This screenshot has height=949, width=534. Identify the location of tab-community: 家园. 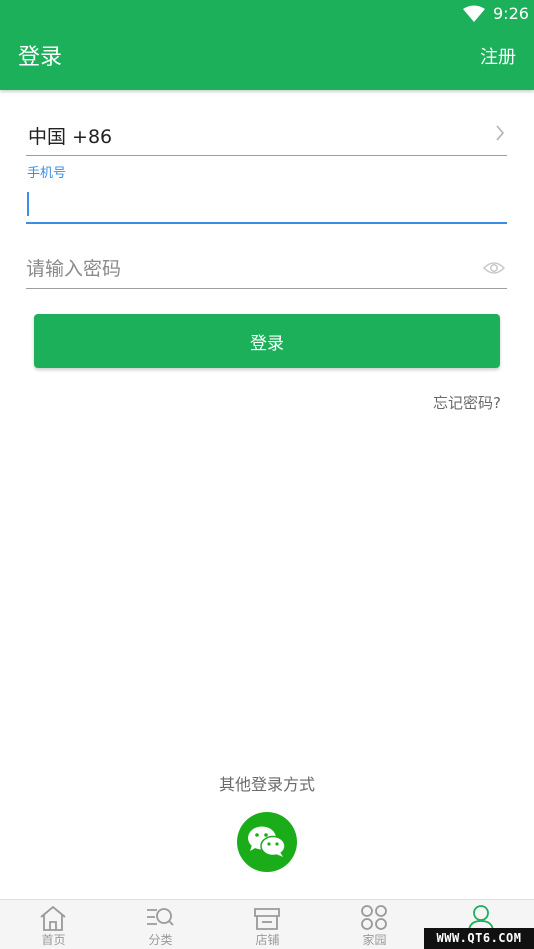
(374, 924).